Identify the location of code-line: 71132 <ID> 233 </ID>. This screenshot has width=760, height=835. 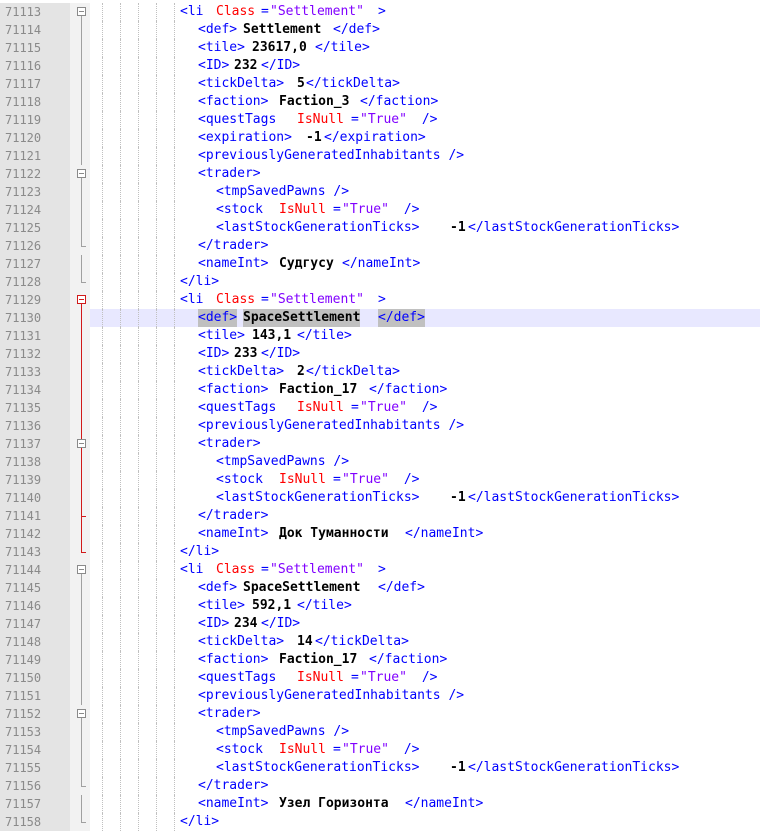
(380, 354).